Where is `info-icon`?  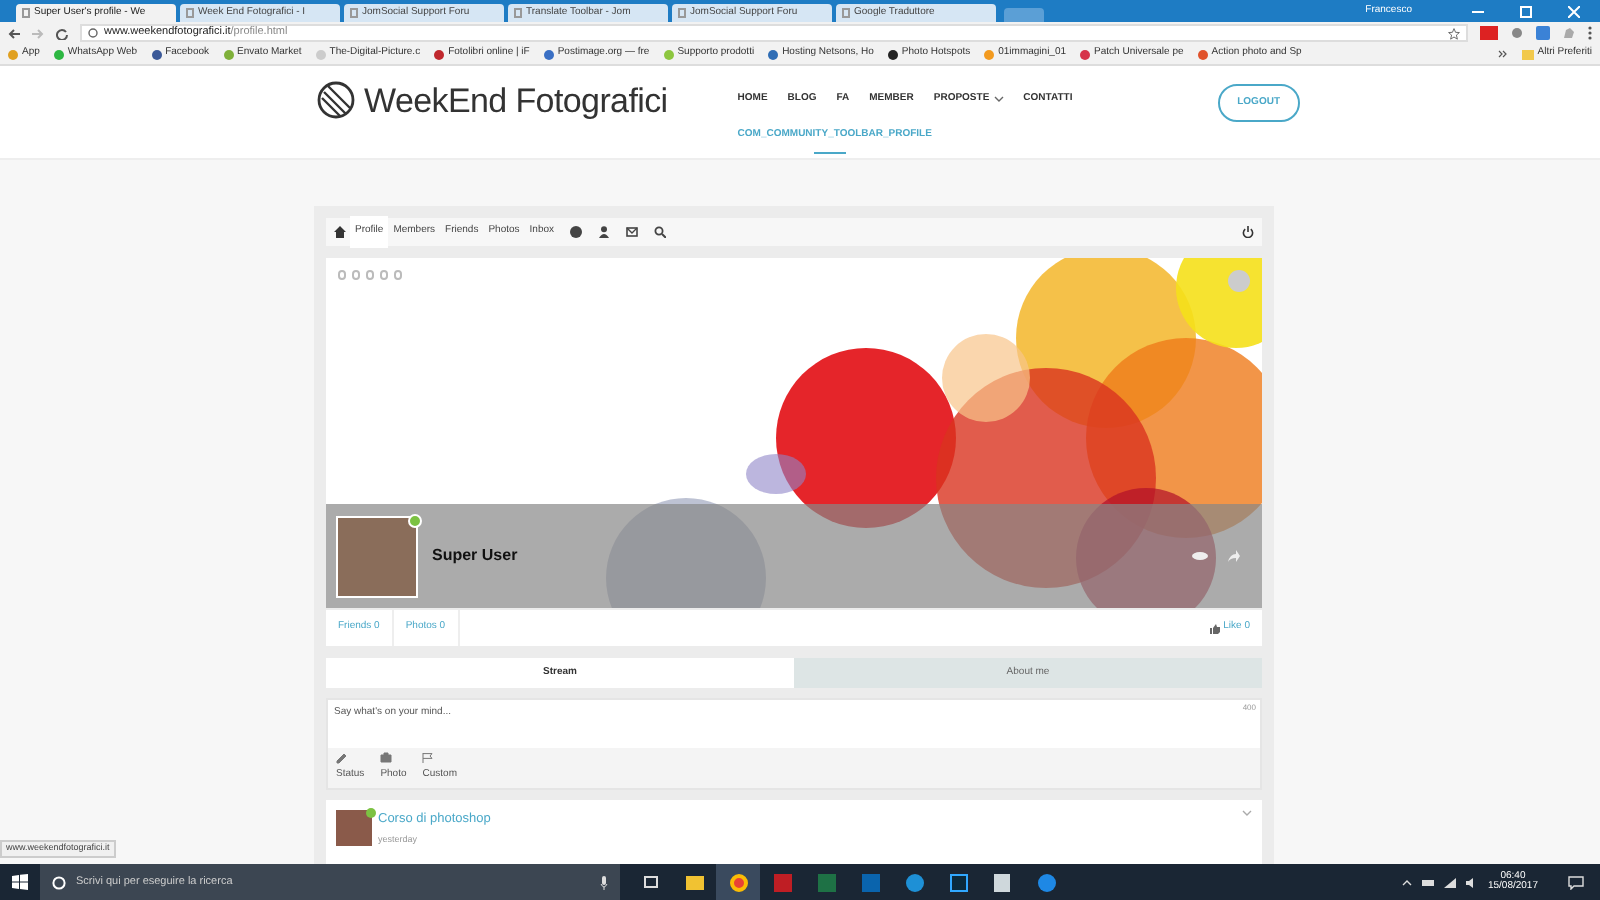 info-icon is located at coordinates (93, 33).